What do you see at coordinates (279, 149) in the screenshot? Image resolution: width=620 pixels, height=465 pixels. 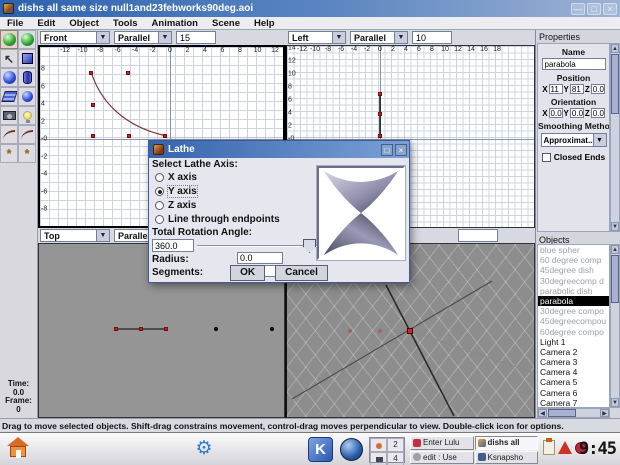 I see `dialog-titlebar: Lathe □ ×` at bounding box center [279, 149].